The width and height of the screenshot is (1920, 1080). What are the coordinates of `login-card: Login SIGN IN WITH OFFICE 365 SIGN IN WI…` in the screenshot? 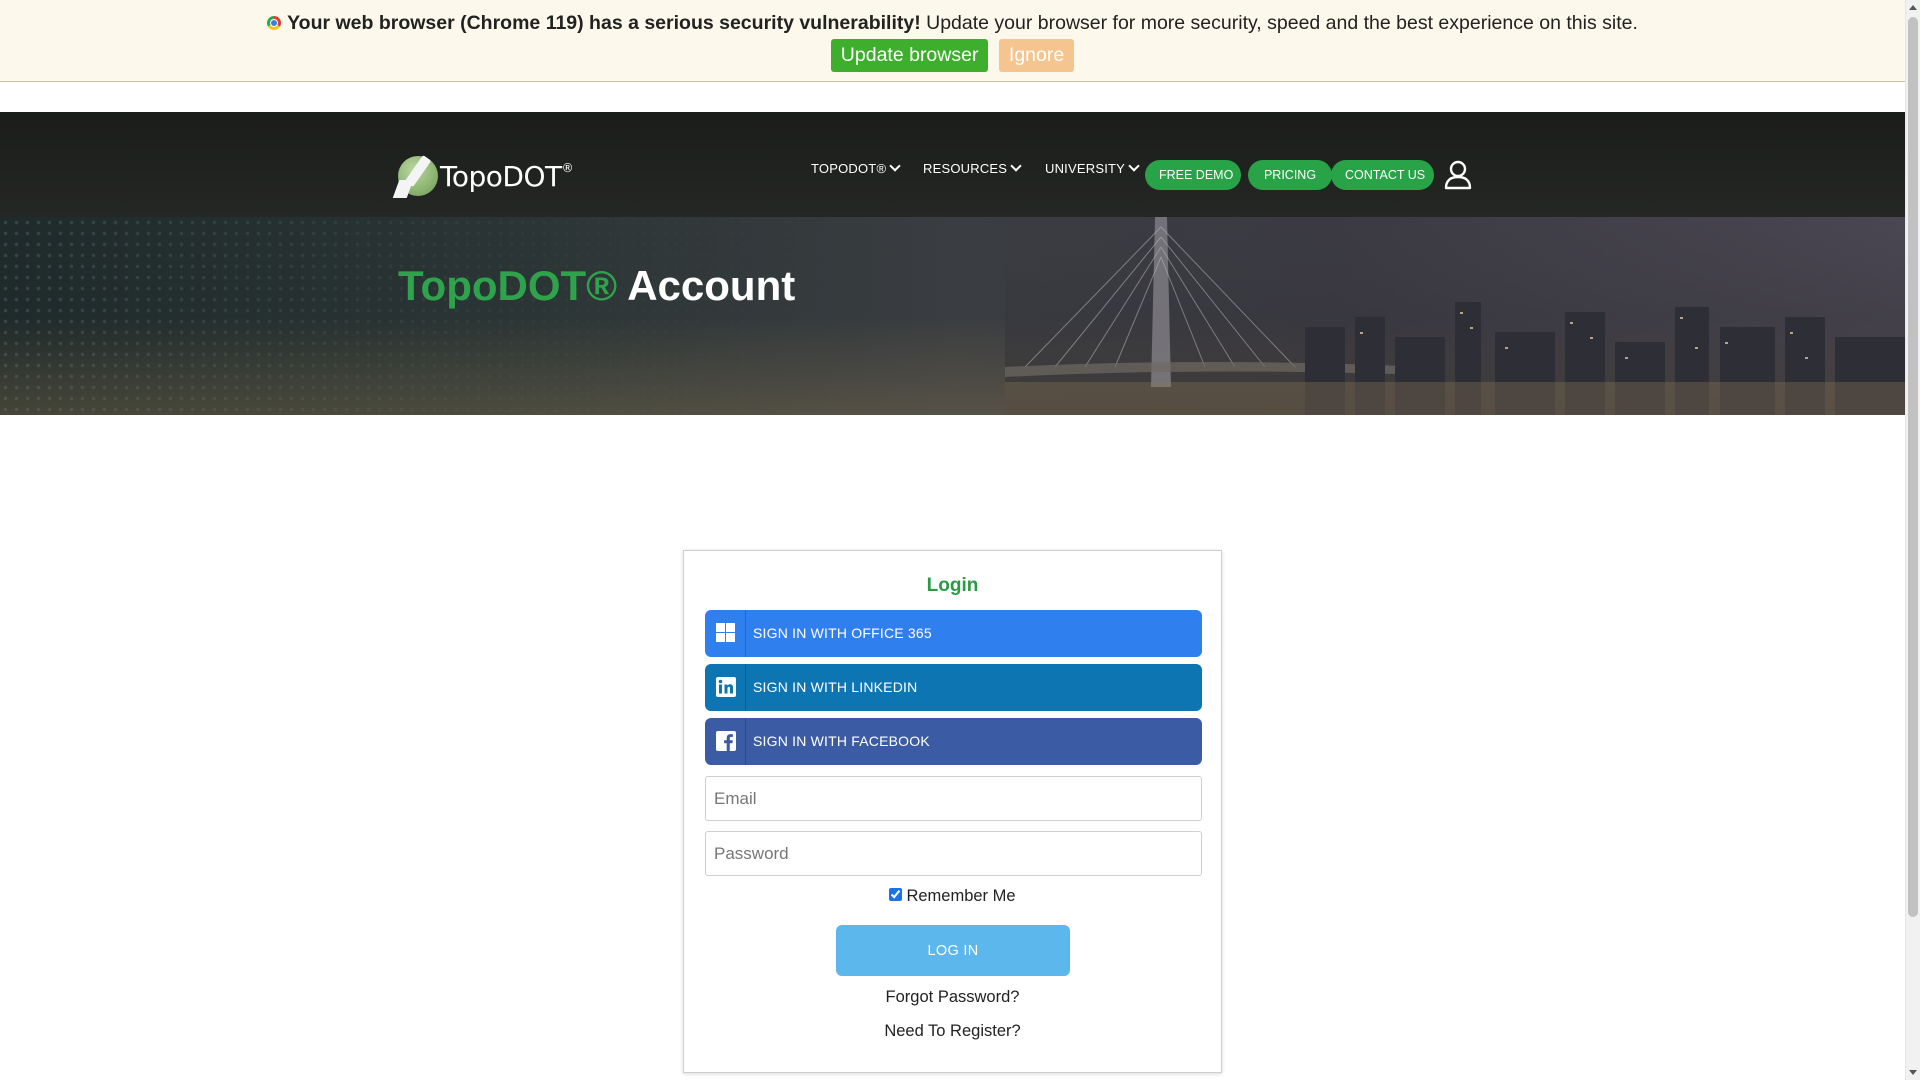 It's located at (952, 811).